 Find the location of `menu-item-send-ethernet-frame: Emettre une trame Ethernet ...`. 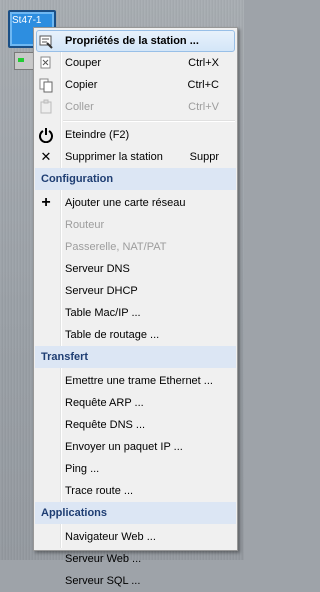

menu-item-send-ethernet-frame: Emettre une trame Ethernet ... is located at coordinates (135, 381).